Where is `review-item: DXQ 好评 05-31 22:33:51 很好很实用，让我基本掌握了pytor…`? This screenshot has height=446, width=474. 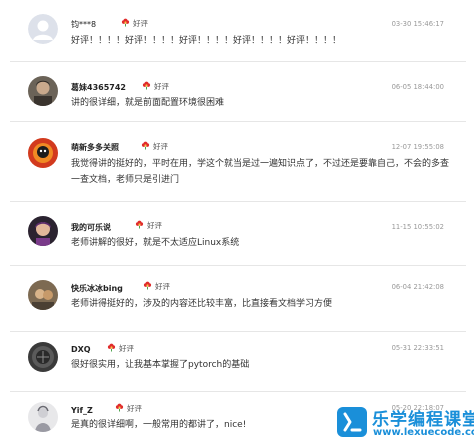
review-item: DXQ 好评 05-31 22:33:51 很好很实用，让我基本掌握了pytor… is located at coordinates (238, 362).